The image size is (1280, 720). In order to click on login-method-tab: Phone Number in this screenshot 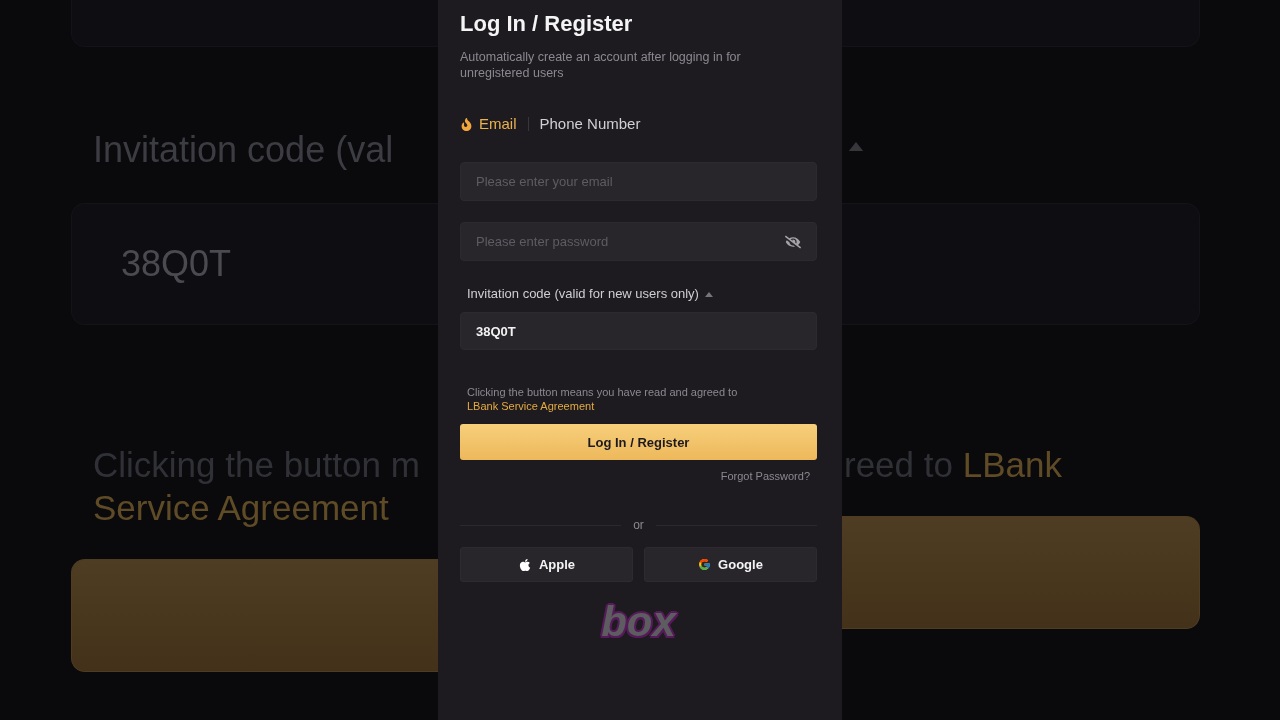, I will do `click(590, 124)`.